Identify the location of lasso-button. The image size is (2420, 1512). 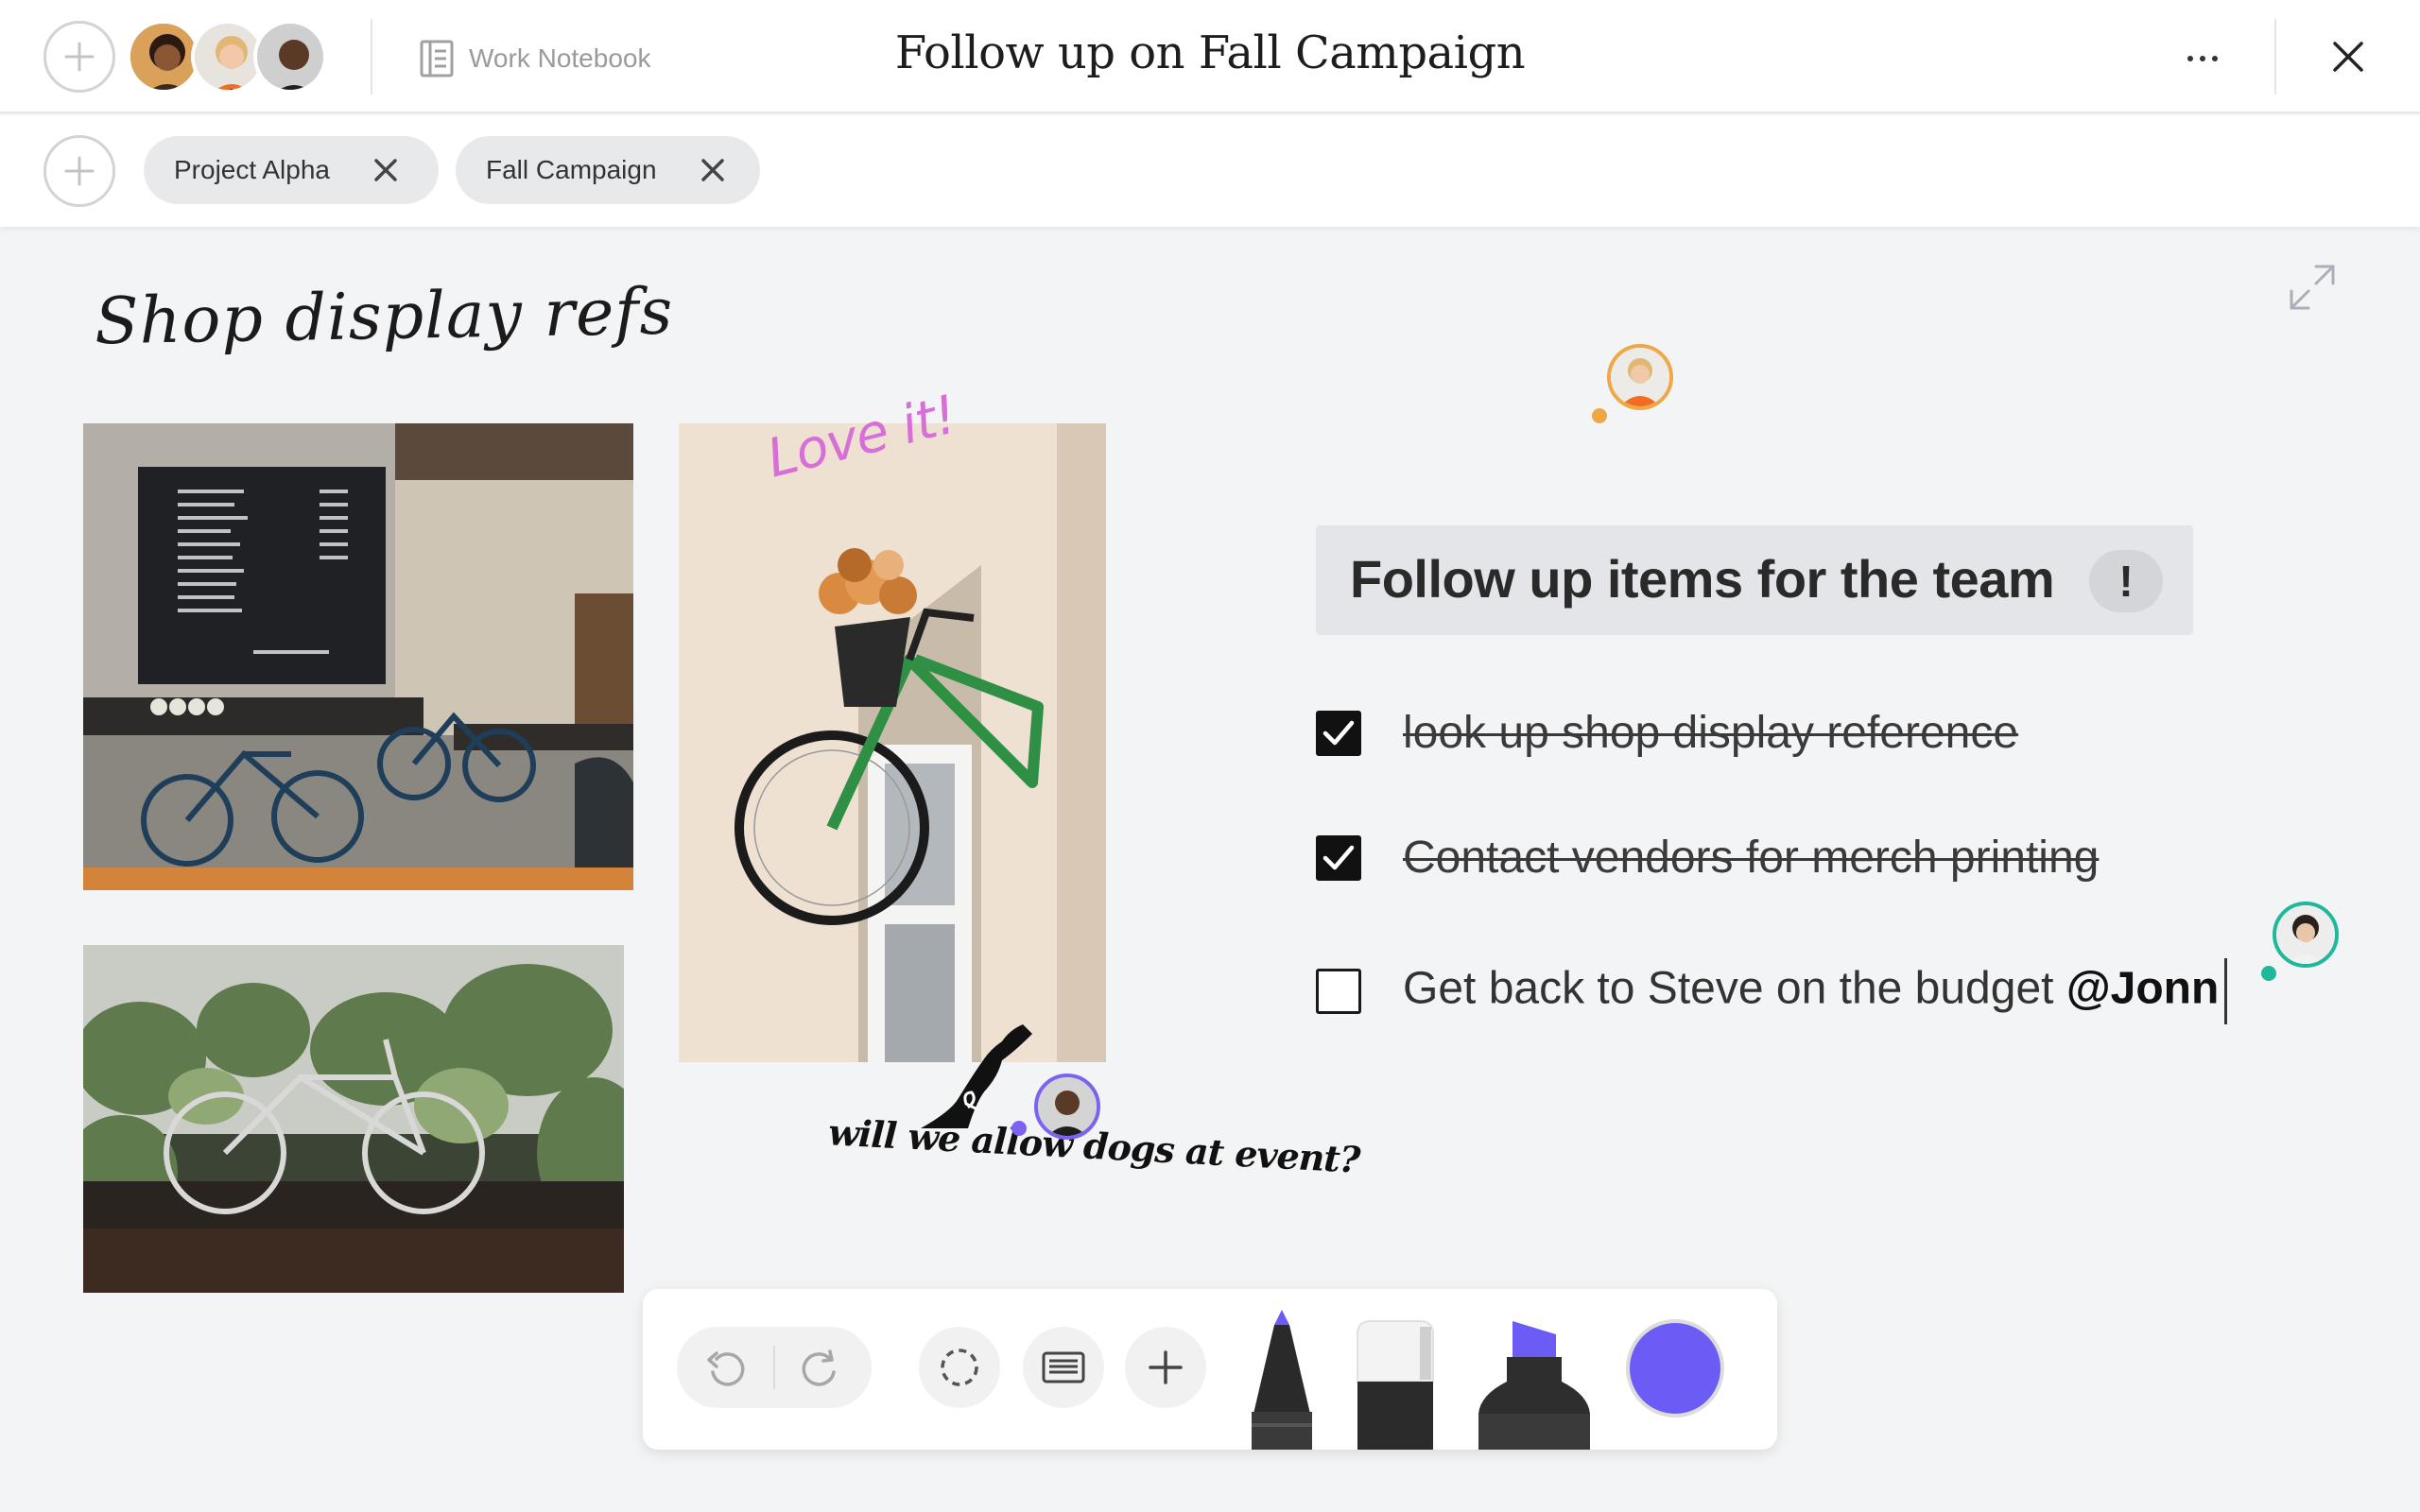
(959, 1367).